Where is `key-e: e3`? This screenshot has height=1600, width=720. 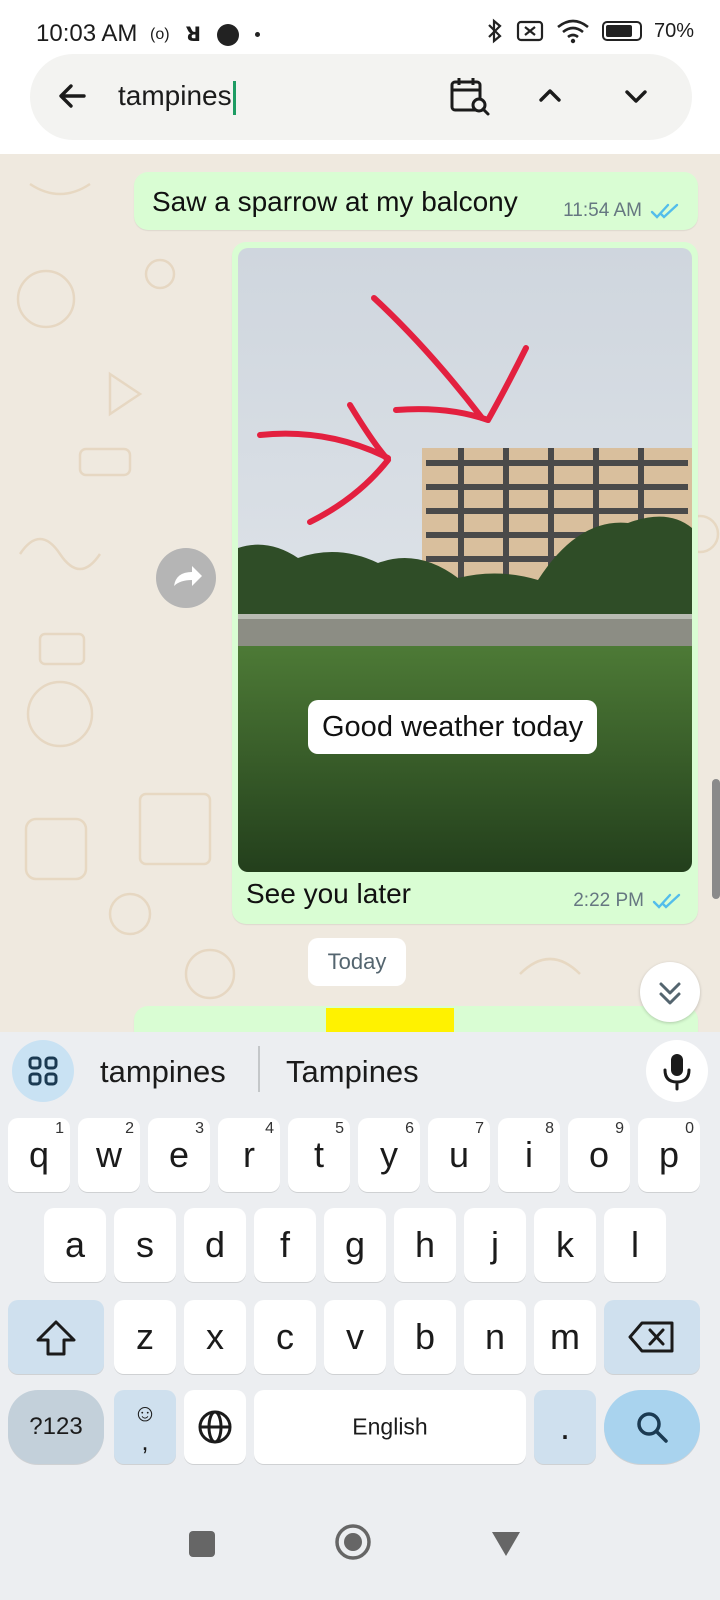 key-e: e3 is located at coordinates (179, 1155).